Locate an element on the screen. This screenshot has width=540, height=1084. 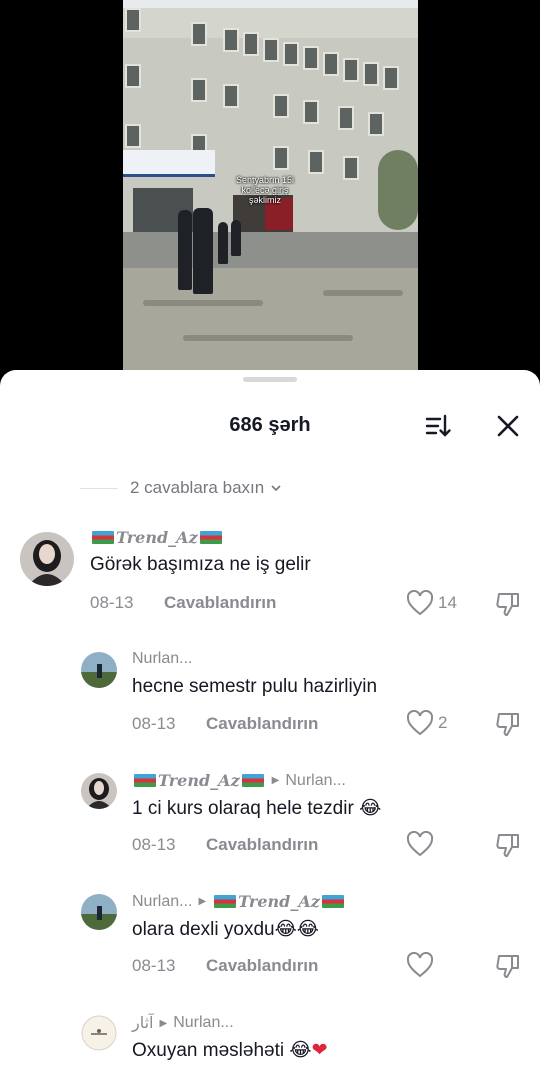
chevron-down-icon is located at coordinates (276, 488).